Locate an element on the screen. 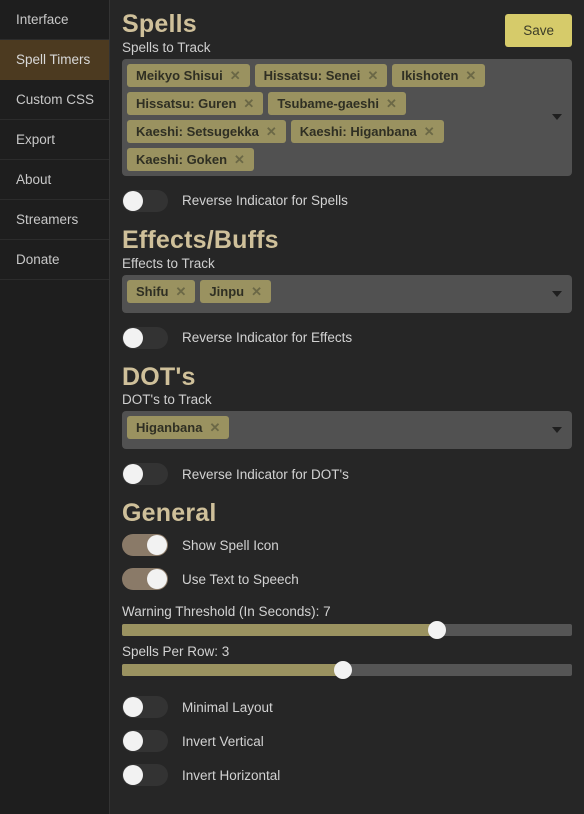 The image size is (584, 814). tag-item: Kaeshi: Higanbana ✕ is located at coordinates (367, 131).